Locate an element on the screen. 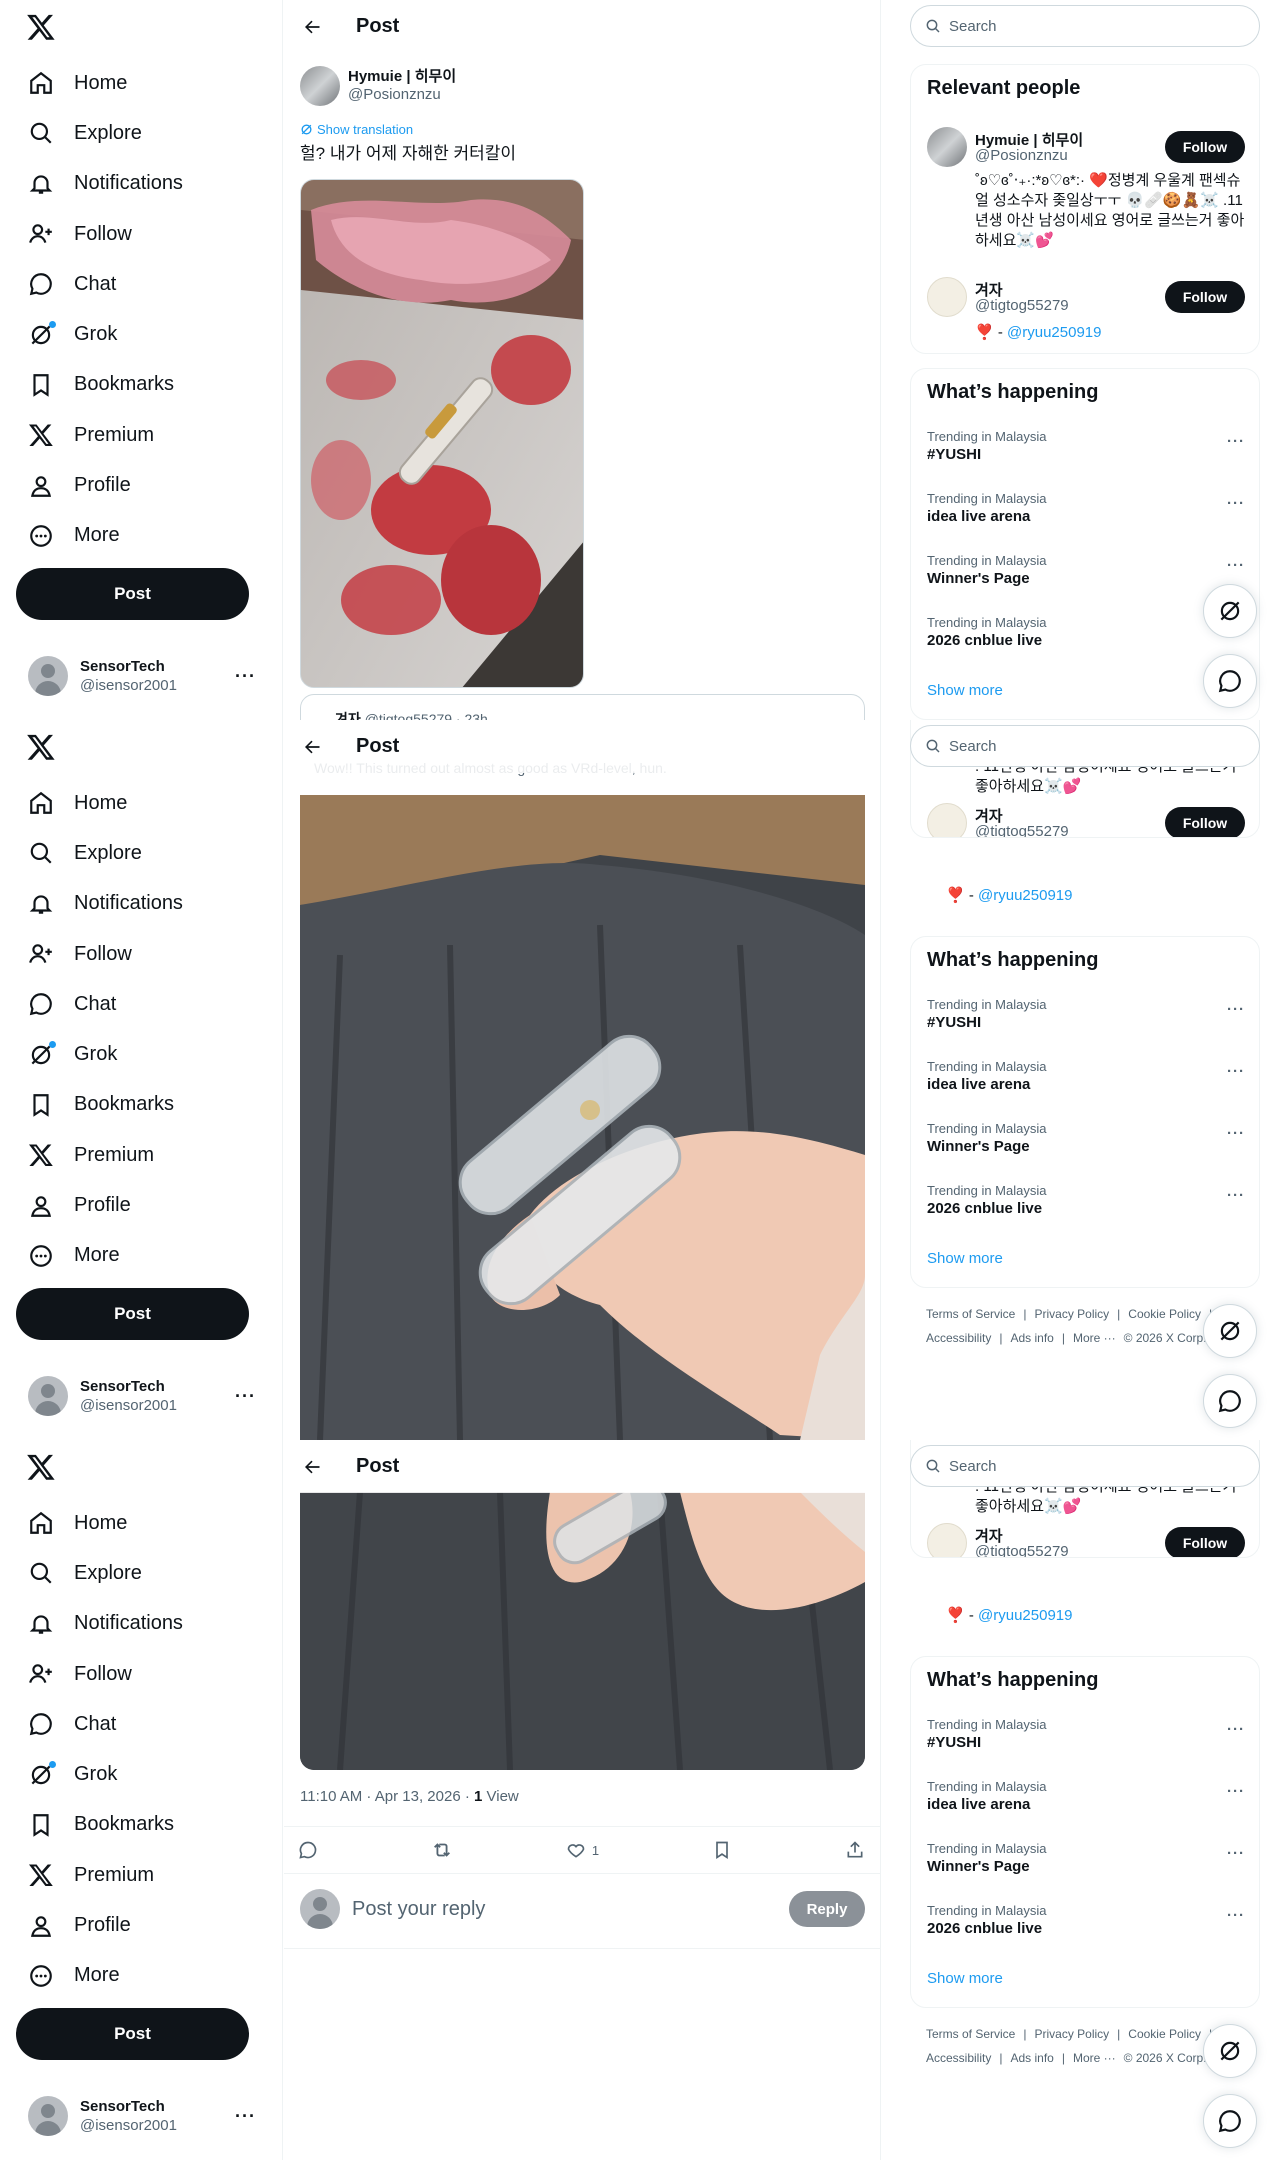 The width and height of the screenshot is (1280, 2160). grok-fab is located at coordinates (1230, 2051).